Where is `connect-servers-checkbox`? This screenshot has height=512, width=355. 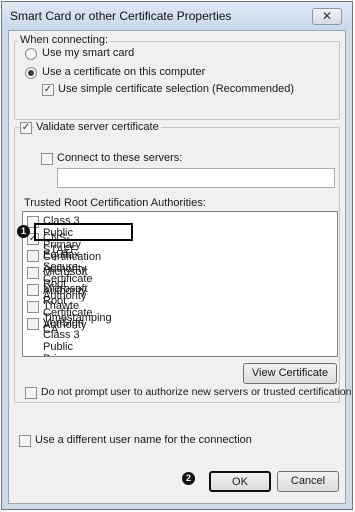
connect-servers-checkbox is located at coordinates (47, 159).